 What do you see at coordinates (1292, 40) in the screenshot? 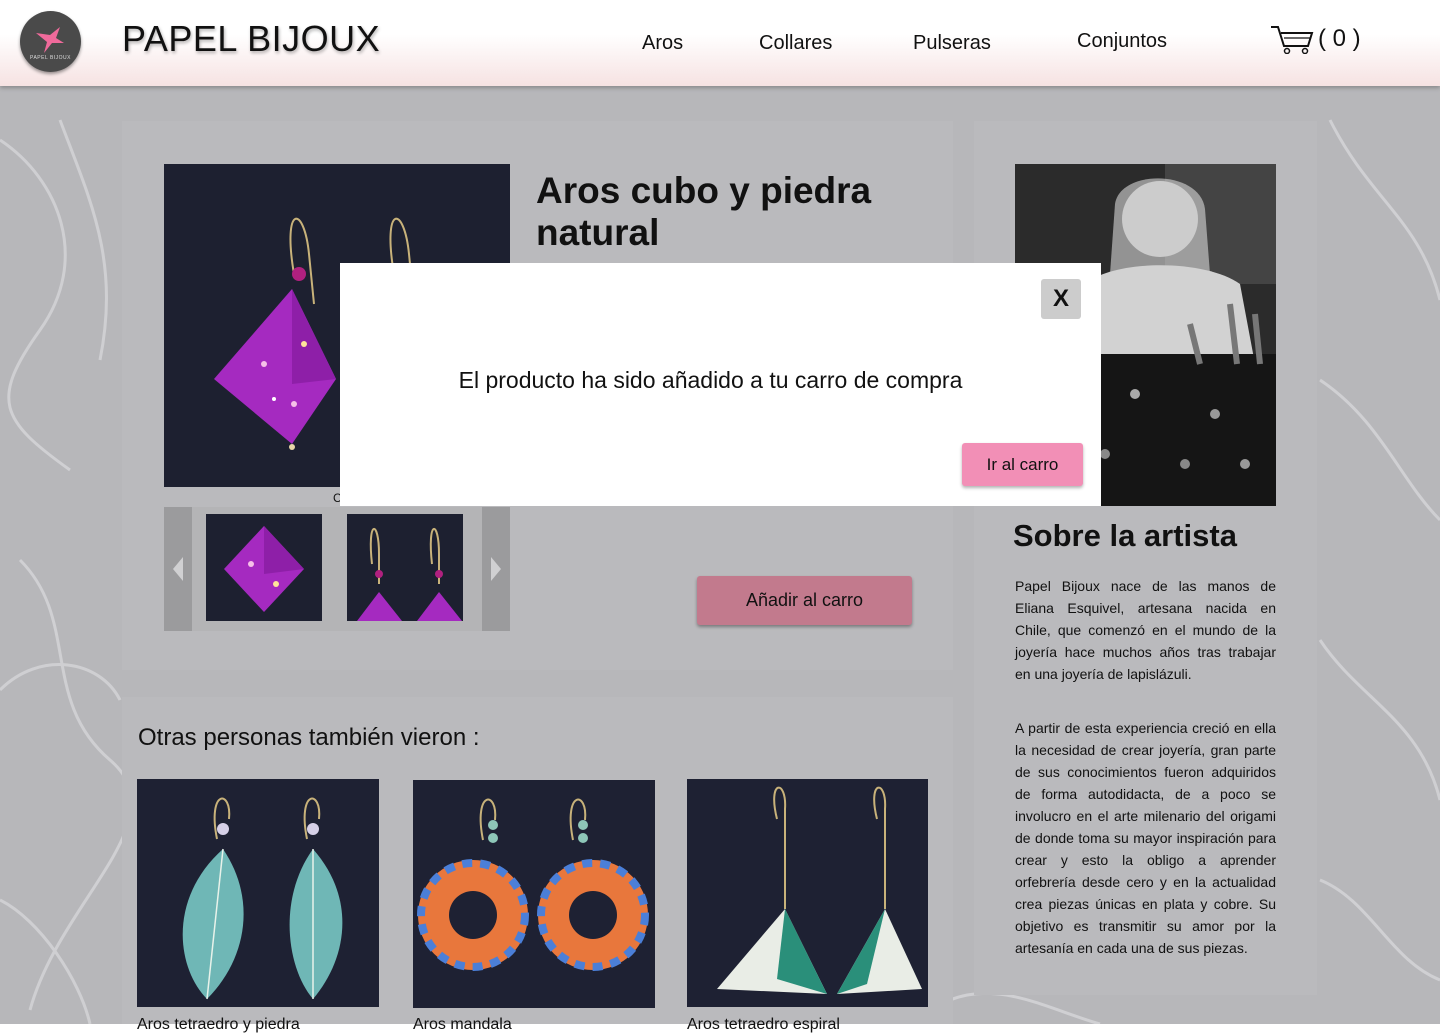
I see `cart-icon` at bounding box center [1292, 40].